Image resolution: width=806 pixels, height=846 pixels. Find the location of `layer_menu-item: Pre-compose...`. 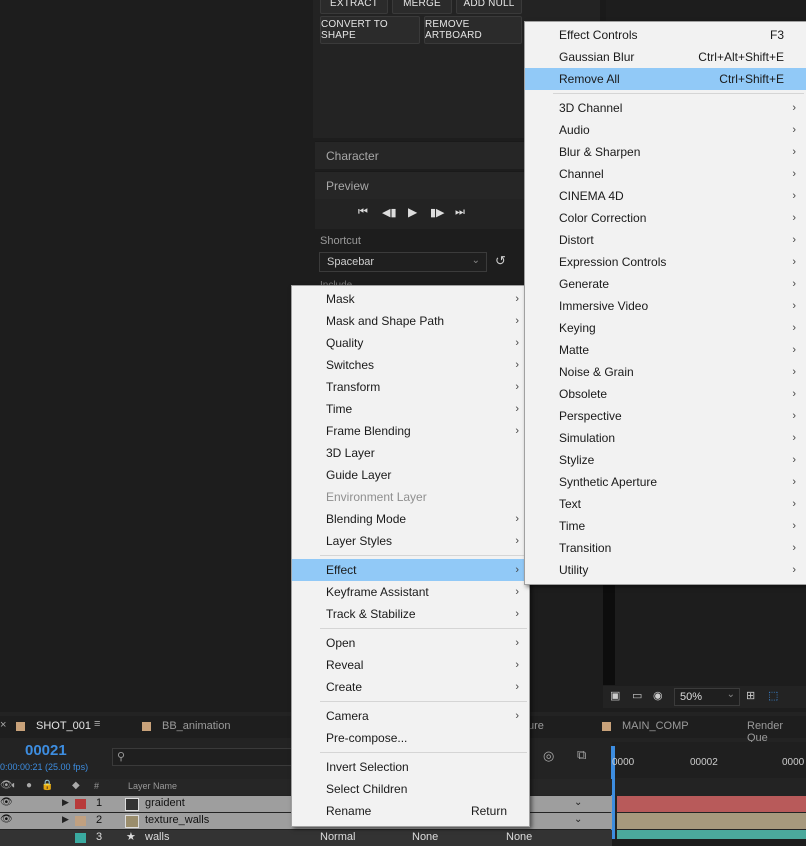

layer_menu-item: Pre-compose... is located at coordinates (410, 738).